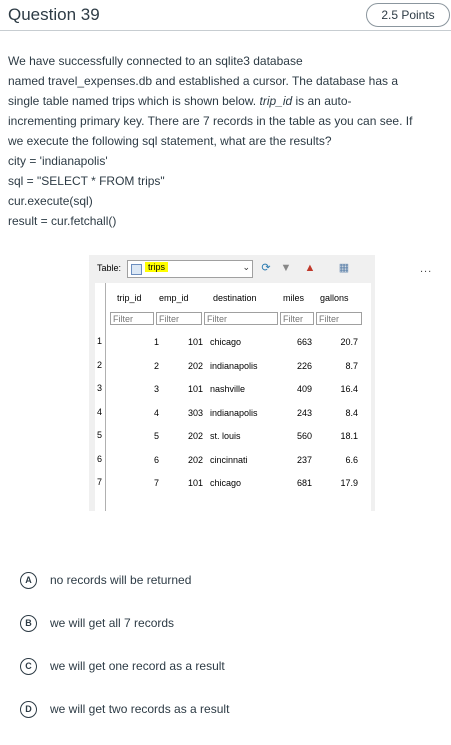  What do you see at coordinates (50, 201) in the screenshot?
I see `code-line: cur.execute(sql)` at bounding box center [50, 201].